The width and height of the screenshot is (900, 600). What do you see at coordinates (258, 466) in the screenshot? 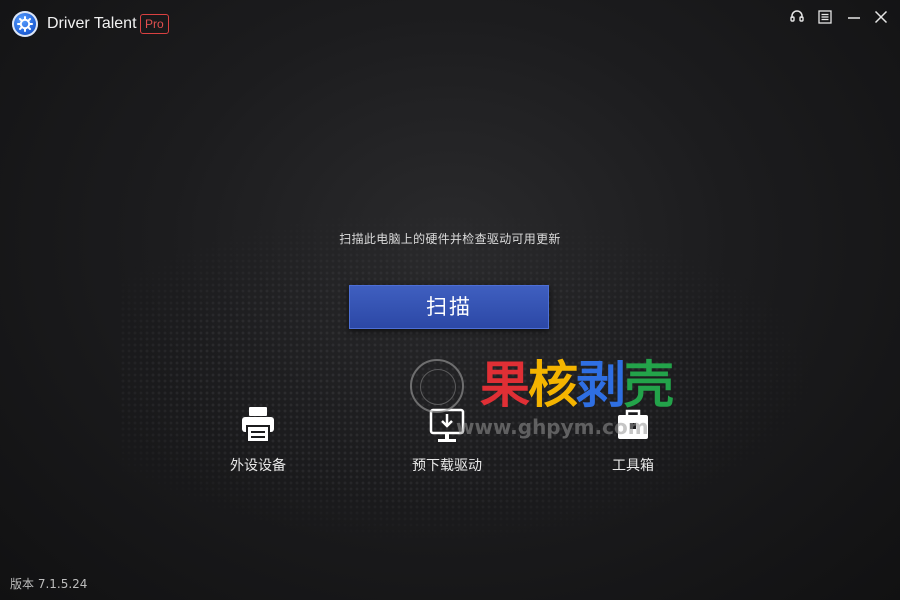
I see `feature-label: 外设设备` at bounding box center [258, 466].